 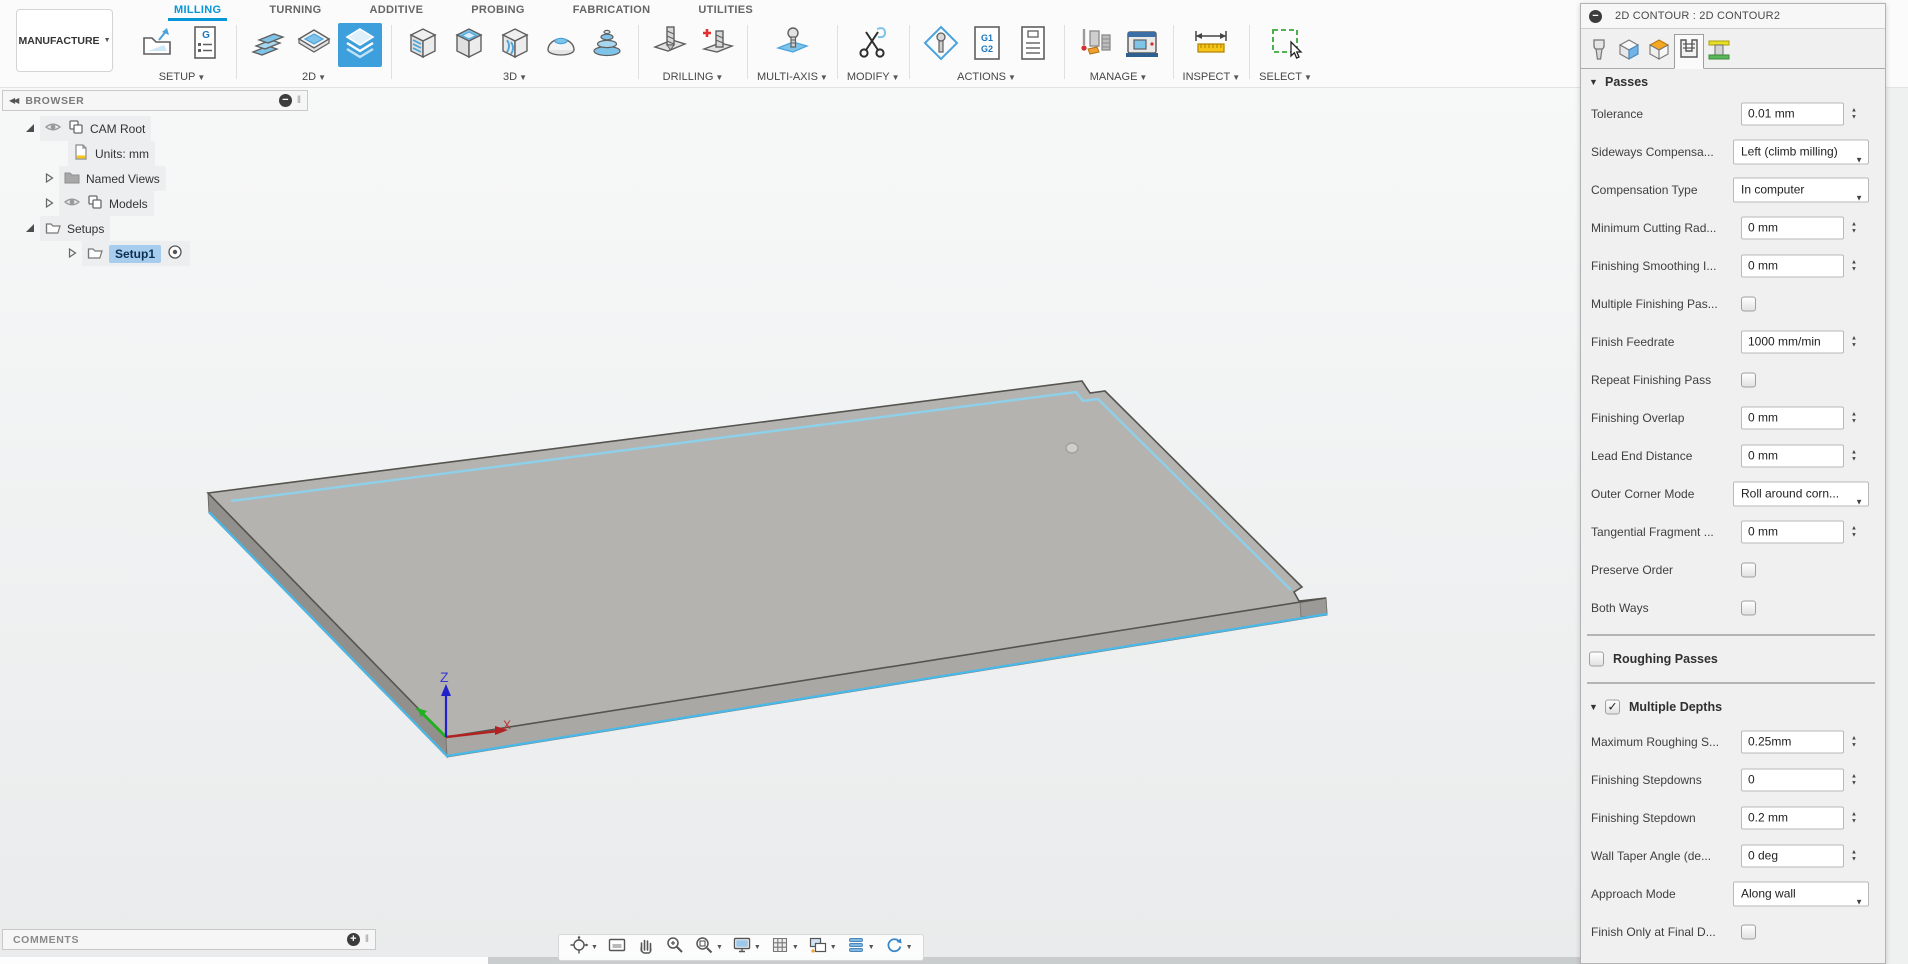 What do you see at coordinates (117, 129) in the screenshot?
I see `browser-item-label: CAM Root` at bounding box center [117, 129].